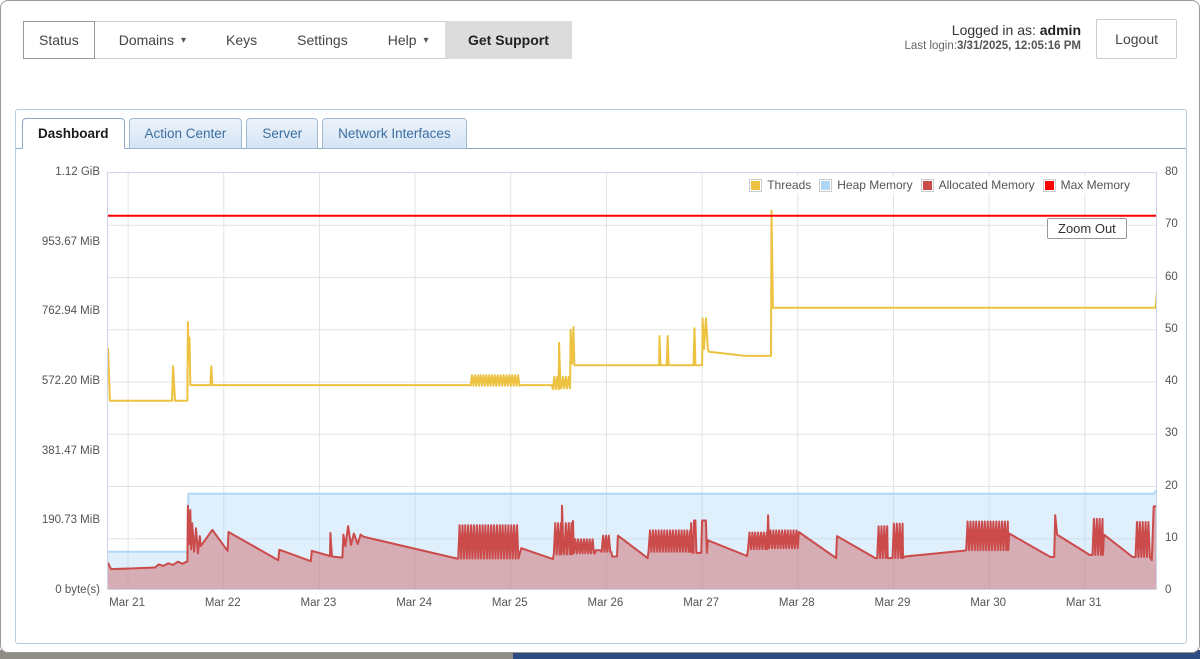  I want to click on nav-item-domains: Domains ▾, so click(152, 40).